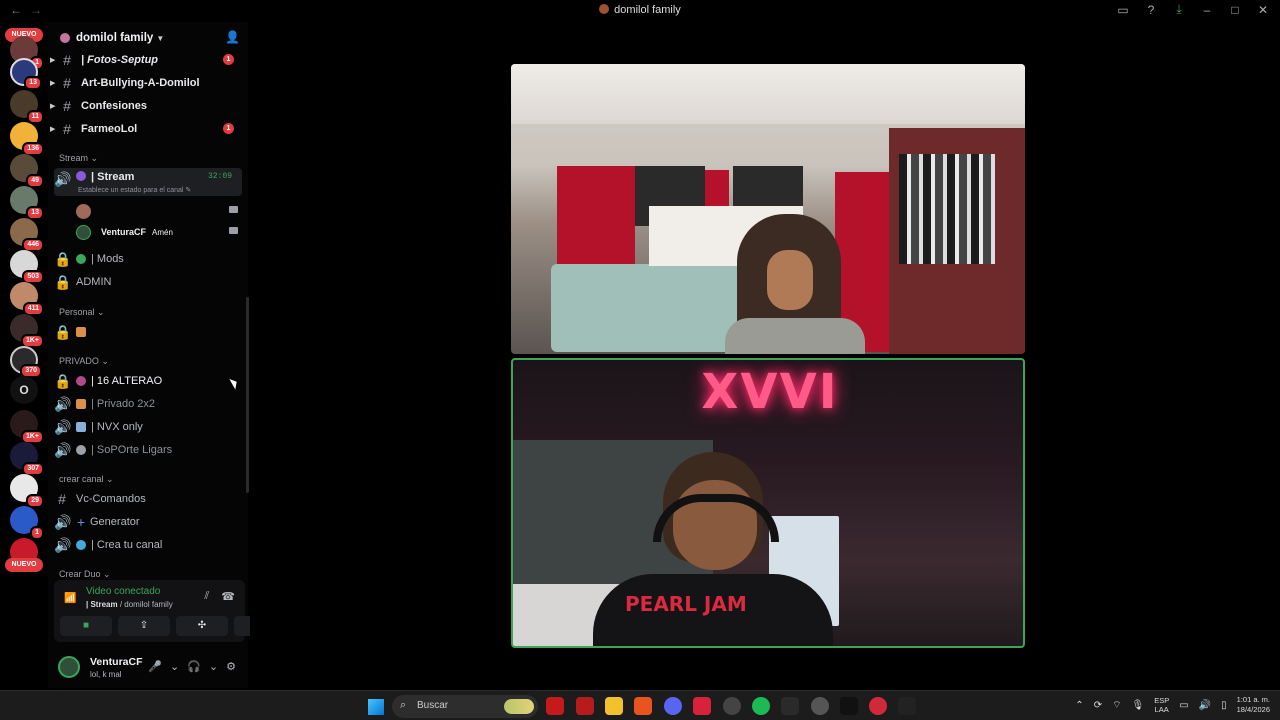 Image resolution: width=1280 pixels, height=720 pixels. Describe the element at coordinates (70, 598) in the screenshot. I see `signal-icon: 📶` at that location.